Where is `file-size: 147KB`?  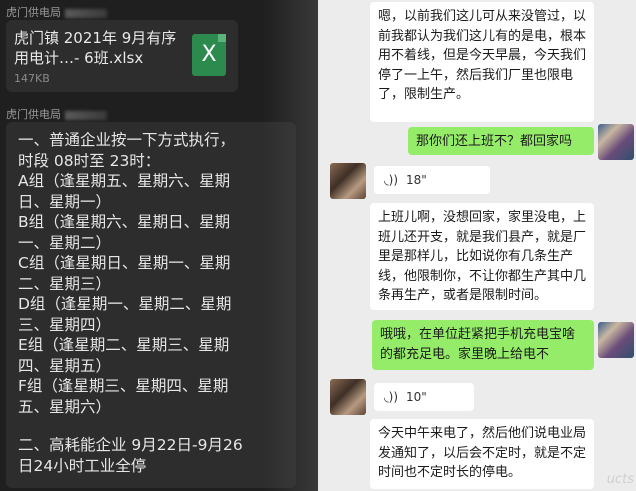 file-size: 147KB is located at coordinates (32, 78).